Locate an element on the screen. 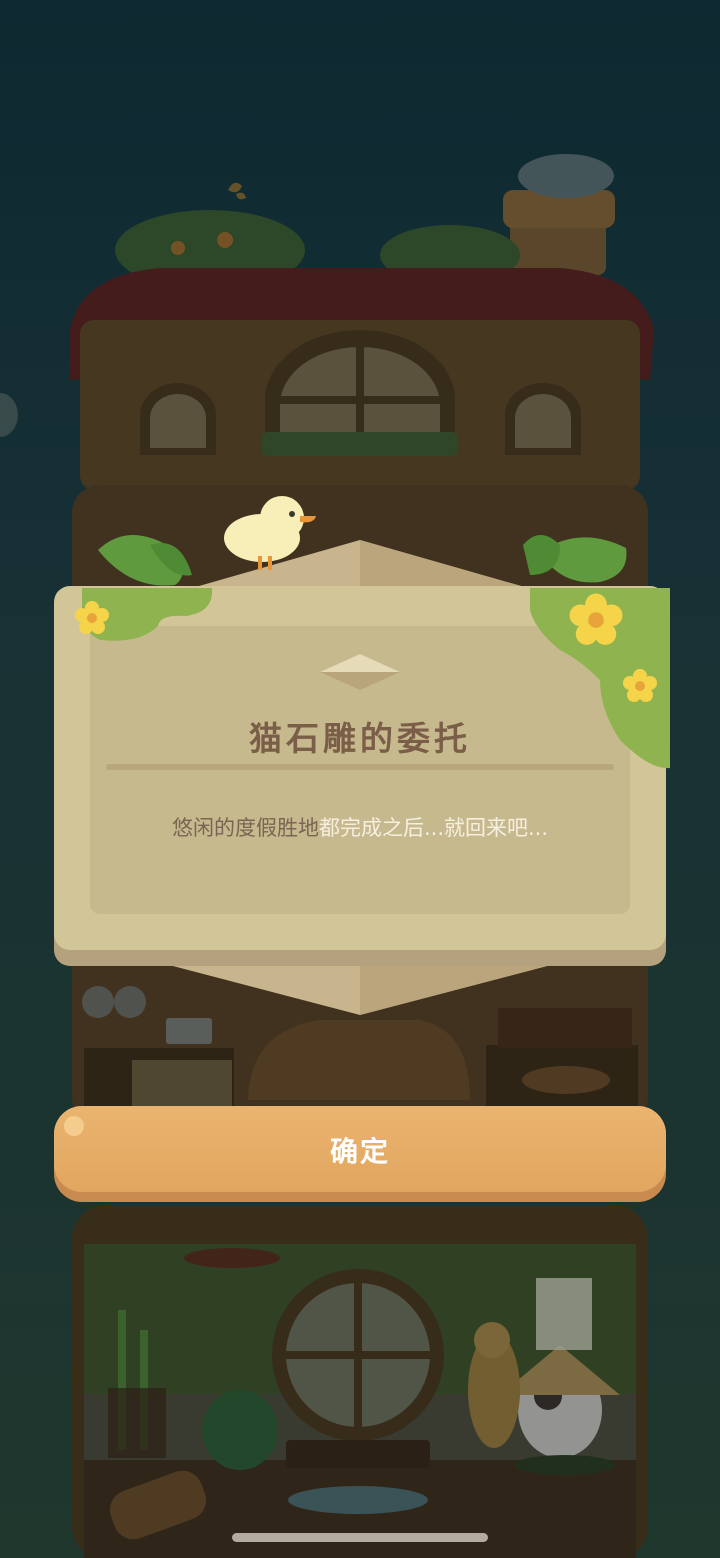 This screenshot has height=1558, width=720. confirm-button: 确定 is located at coordinates (360, 1154).